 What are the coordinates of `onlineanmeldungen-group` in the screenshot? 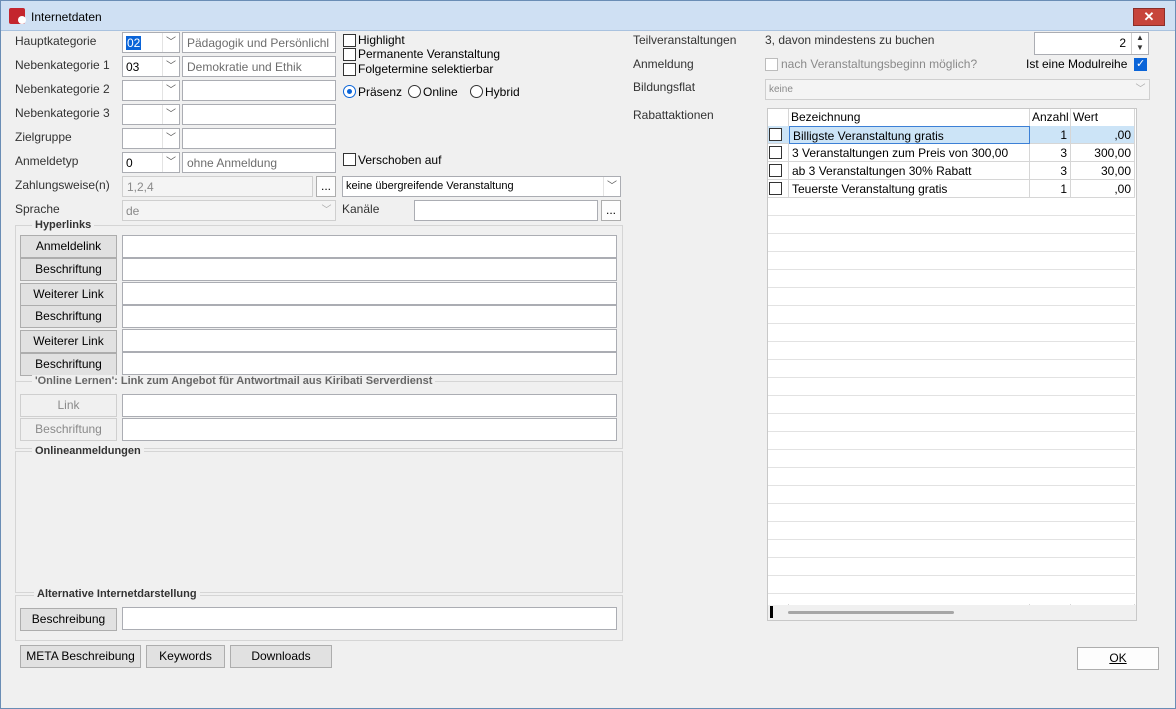 It's located at (319, 522).